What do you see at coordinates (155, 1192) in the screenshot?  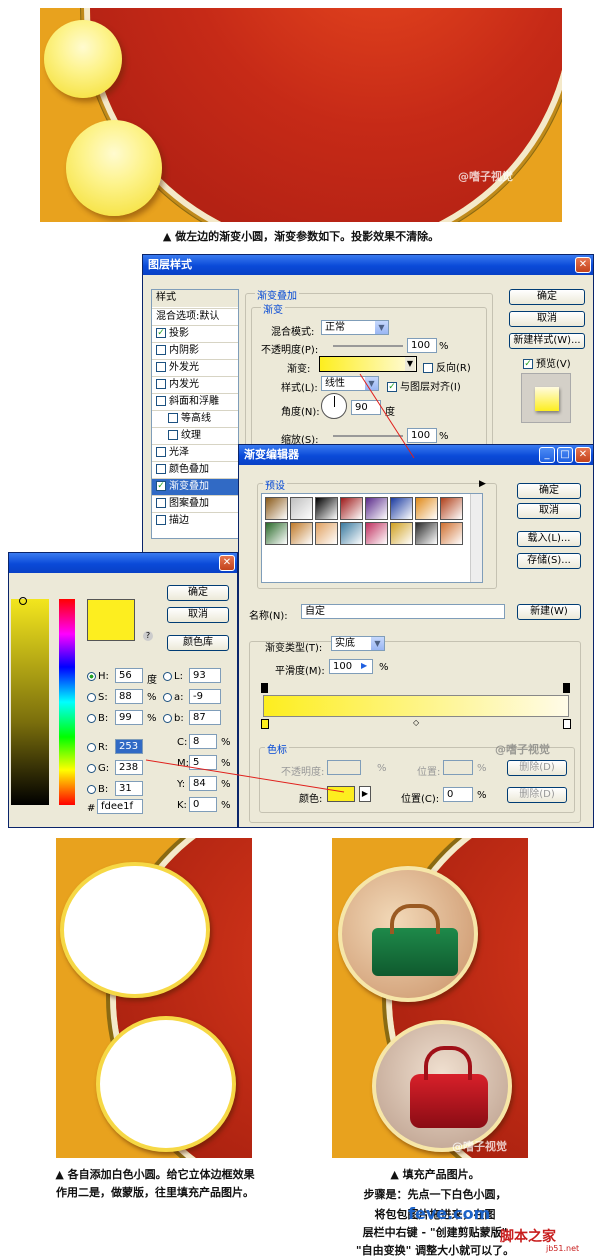 I see `caption-left-2: 作用二是，做蒙版，往里填充产品图片。` at bounding box center [155, 1192].